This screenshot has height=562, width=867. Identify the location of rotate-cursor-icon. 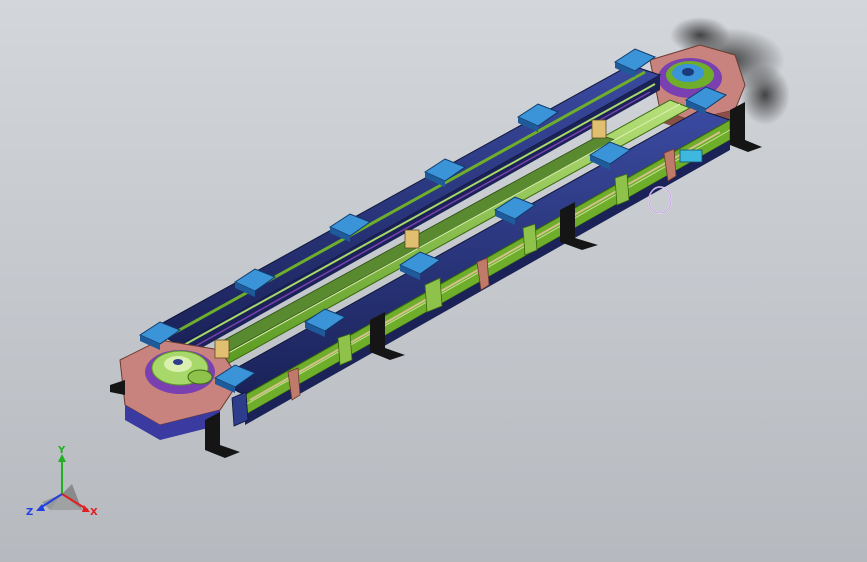
(660, 200).